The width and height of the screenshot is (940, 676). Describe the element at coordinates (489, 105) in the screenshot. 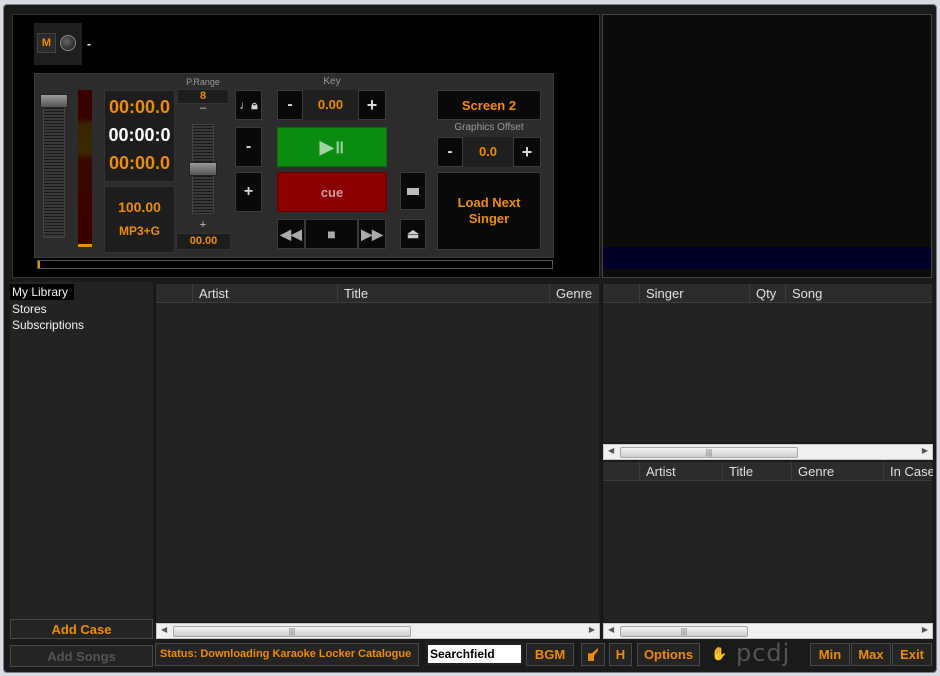

I see `screen-2-button: Screen 2` at that location.